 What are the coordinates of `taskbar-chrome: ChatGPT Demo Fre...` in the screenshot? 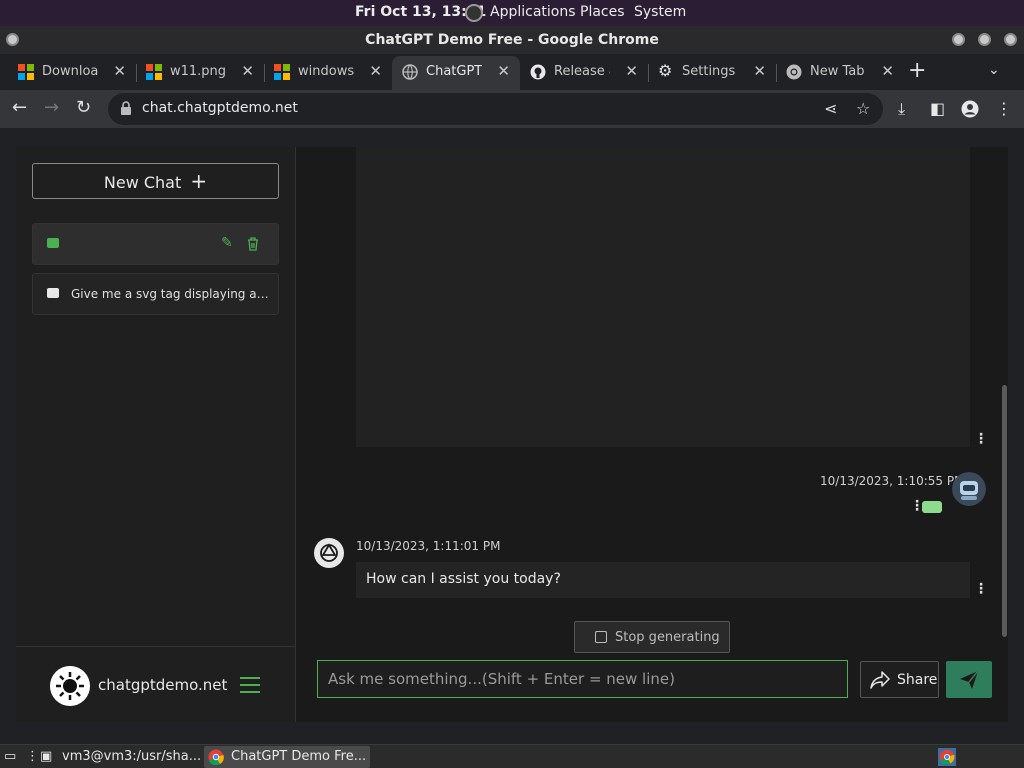 It's located at (287, 757).